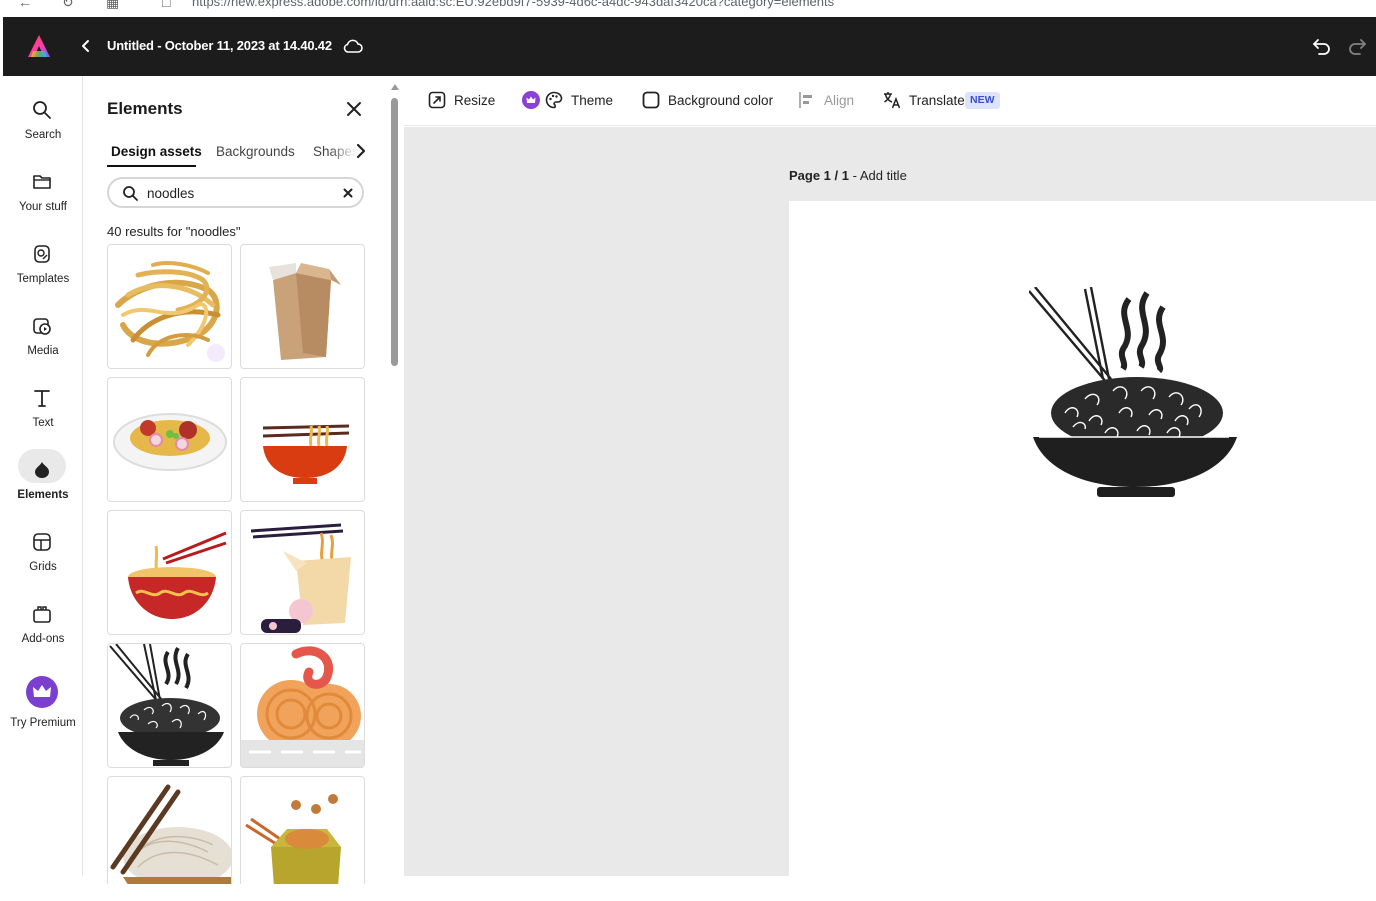  I want to click on rail-item-your-stuff: Your stuff, so click(43, 200).